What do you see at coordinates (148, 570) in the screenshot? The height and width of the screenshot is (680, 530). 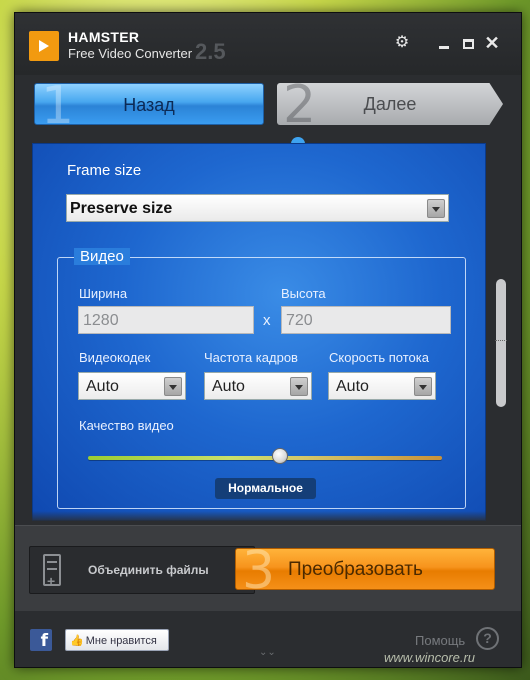 I see `merge-files-label: Объединить файлы` at bounding box center [148, 570].